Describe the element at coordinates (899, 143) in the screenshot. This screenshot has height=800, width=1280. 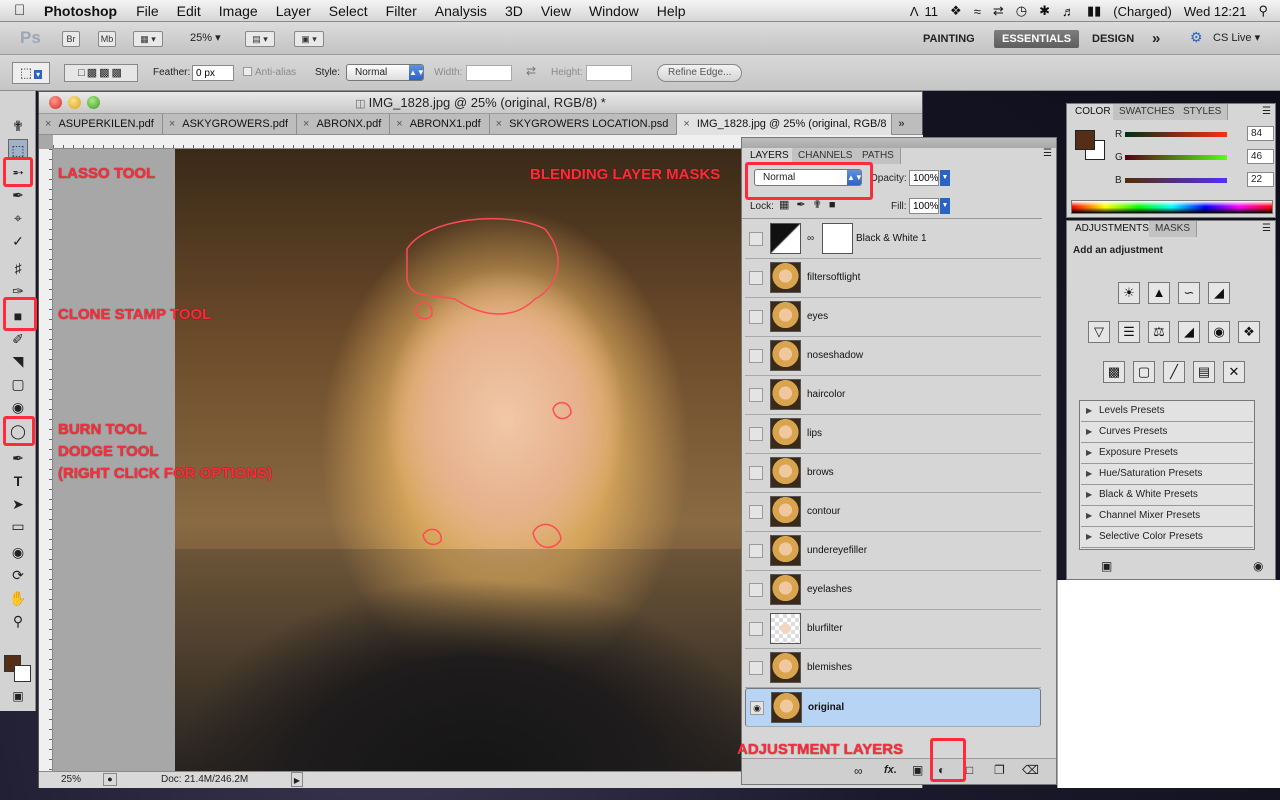
I see `layers-panel-titlebar` at that location.